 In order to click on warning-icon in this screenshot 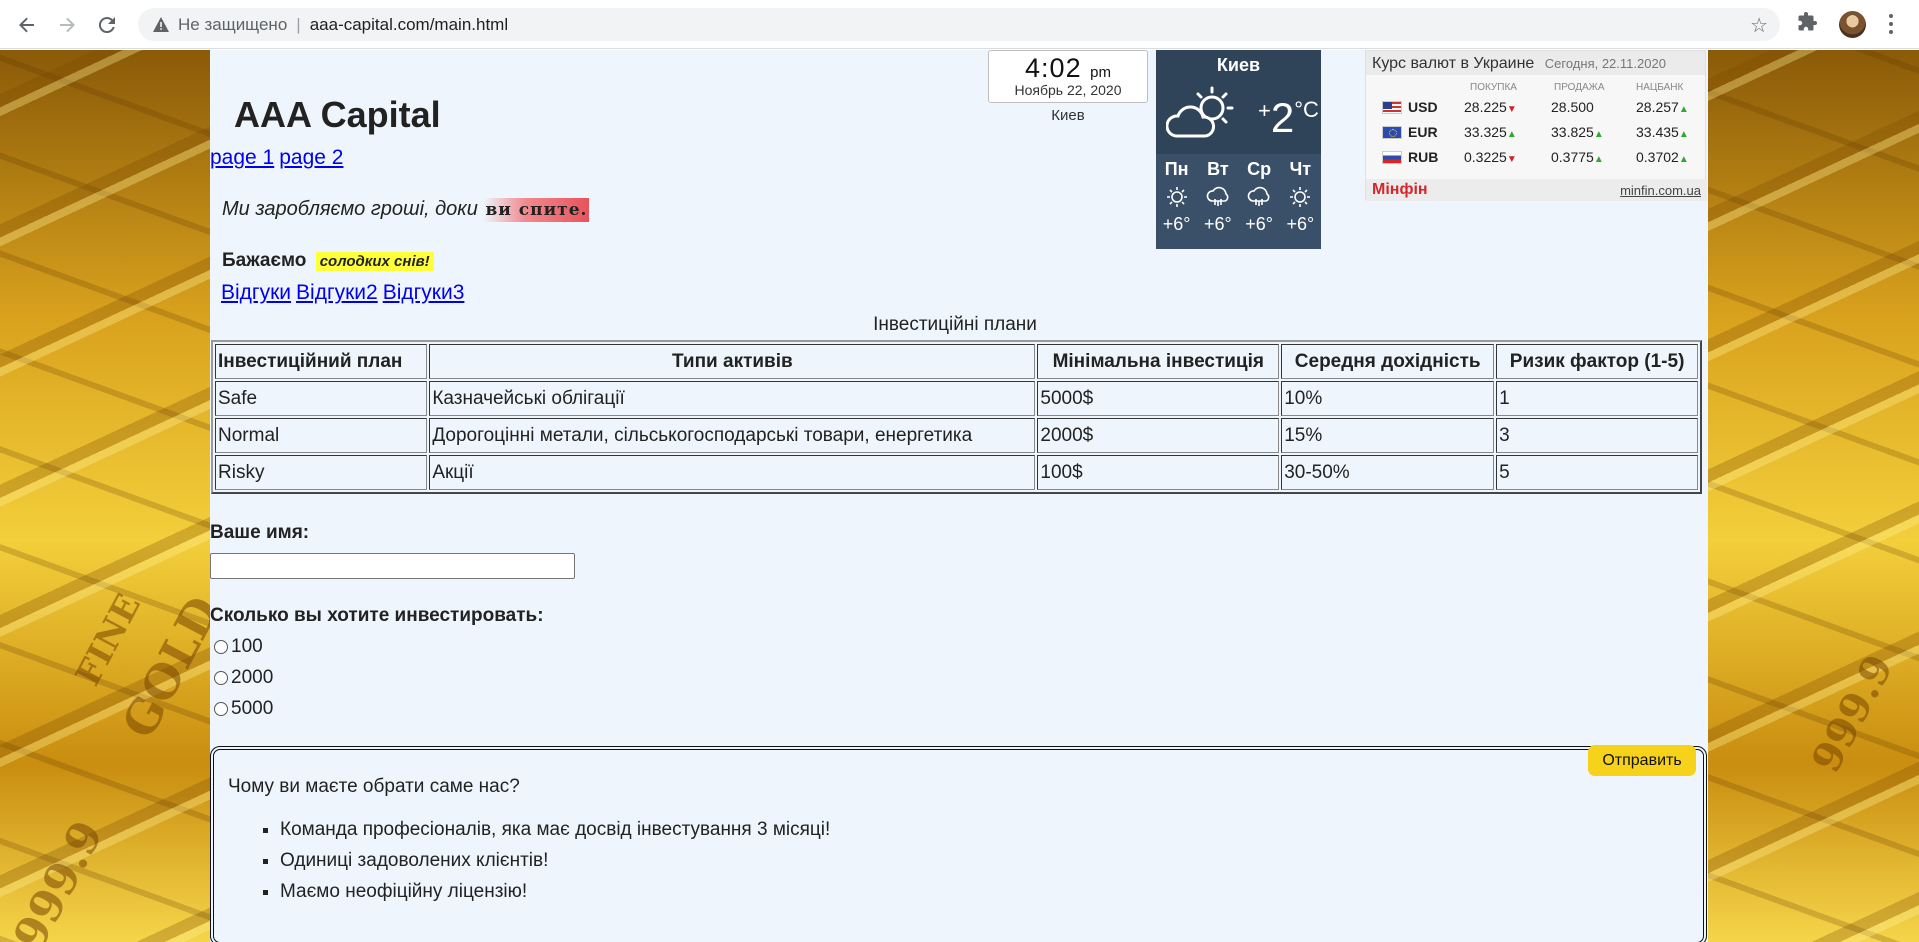, I will do `click(161, 25)`.